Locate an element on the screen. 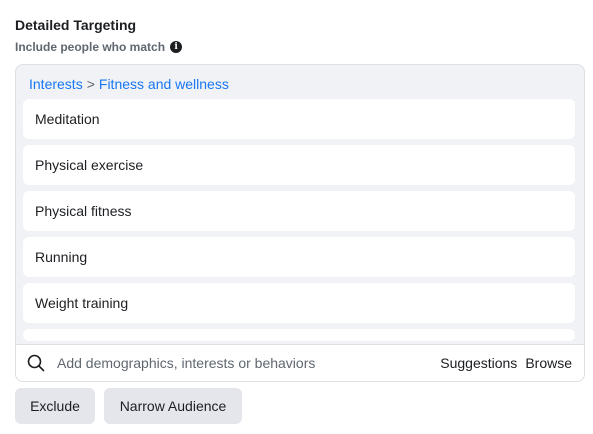 Image resolution: width=593 pixels, height=434 pixels. list-item: Meditation is located at coordinates (299, 119).